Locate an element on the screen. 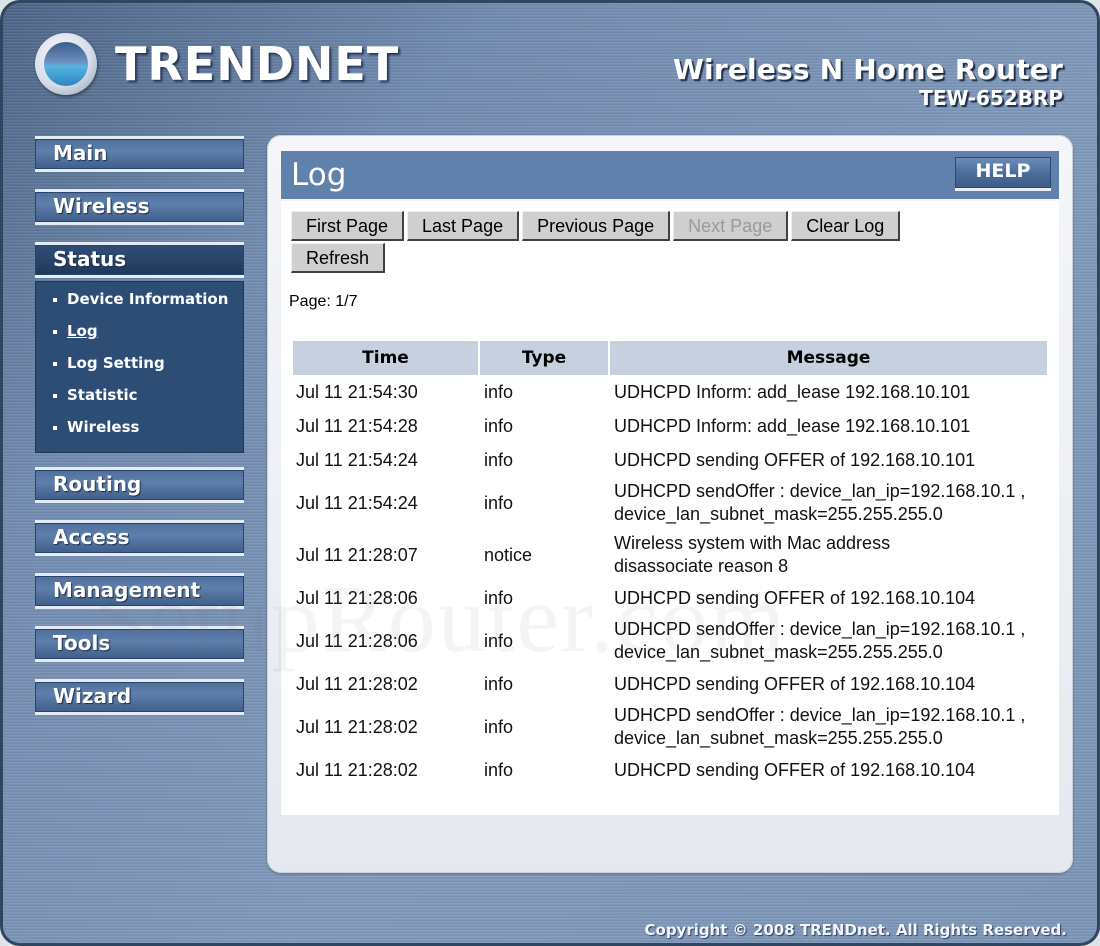  sidebar-item-access: Access is located at coordinates (139, 538).